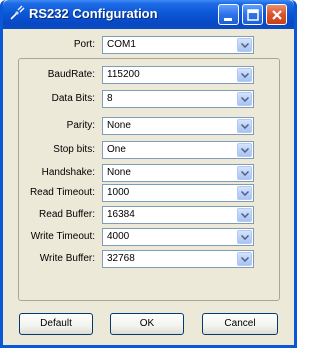 The width and height of the screenshot is (320, 348). I want to click on parity-value: None, so click(119, 125).